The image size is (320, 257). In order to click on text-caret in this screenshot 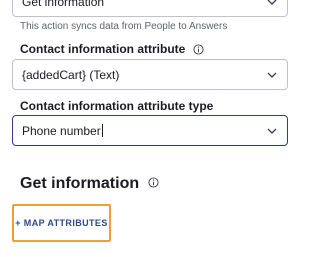, I will do `click(102, 130)`.